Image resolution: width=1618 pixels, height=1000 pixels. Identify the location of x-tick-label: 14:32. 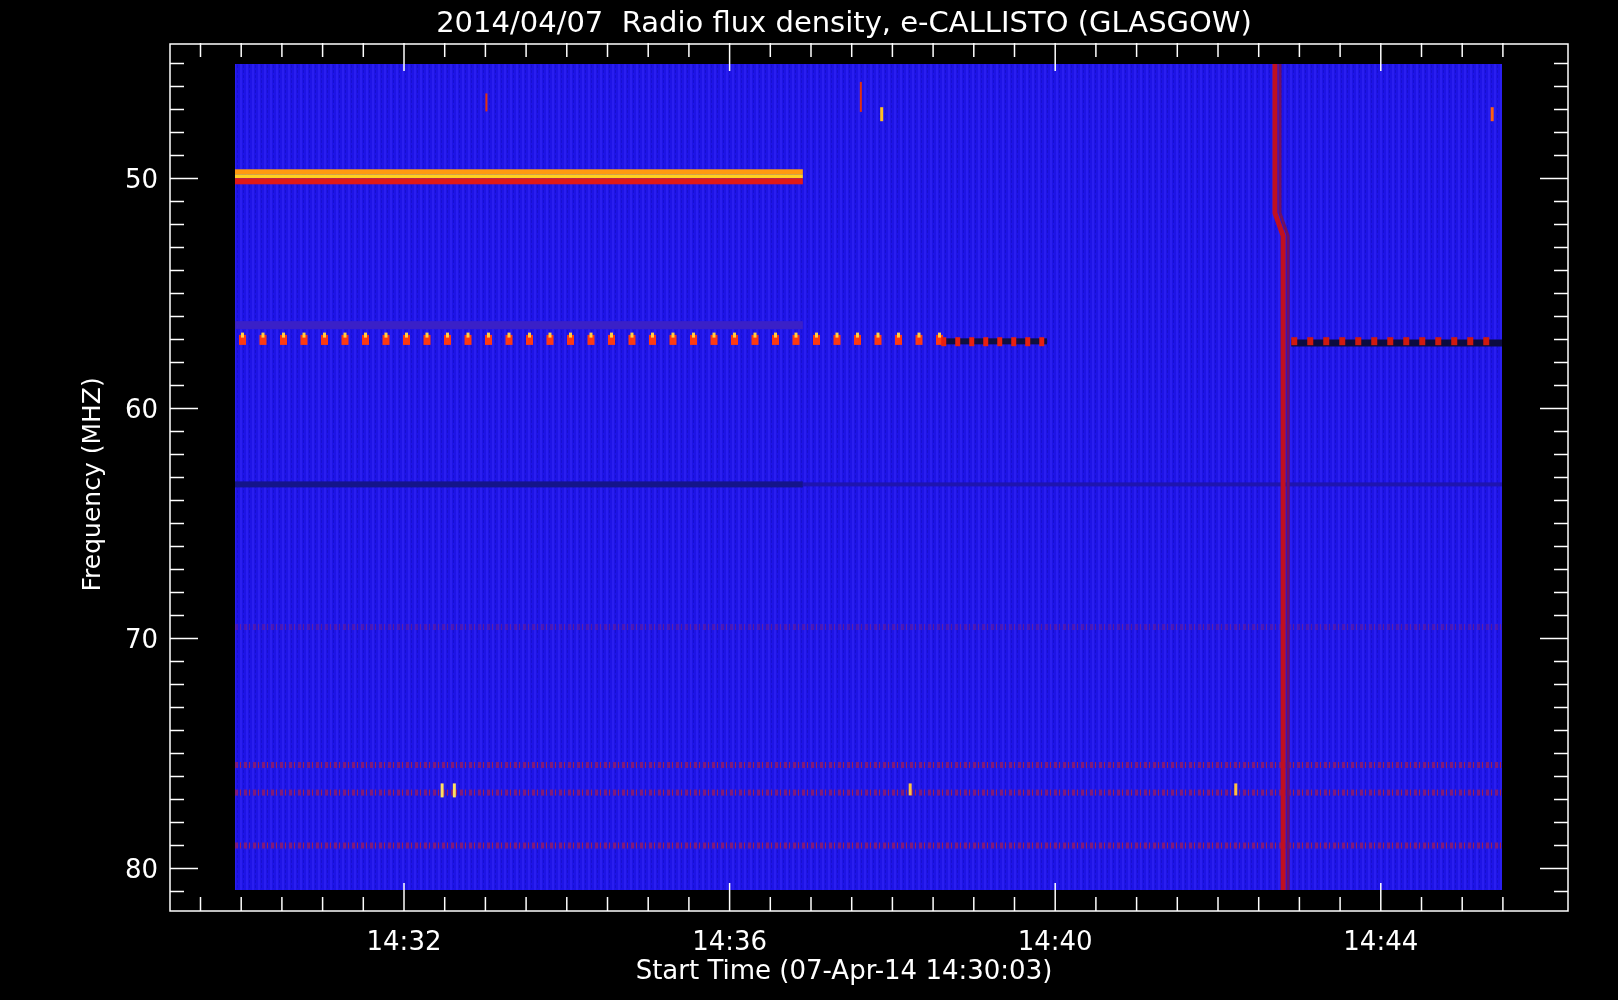
(404, 941).